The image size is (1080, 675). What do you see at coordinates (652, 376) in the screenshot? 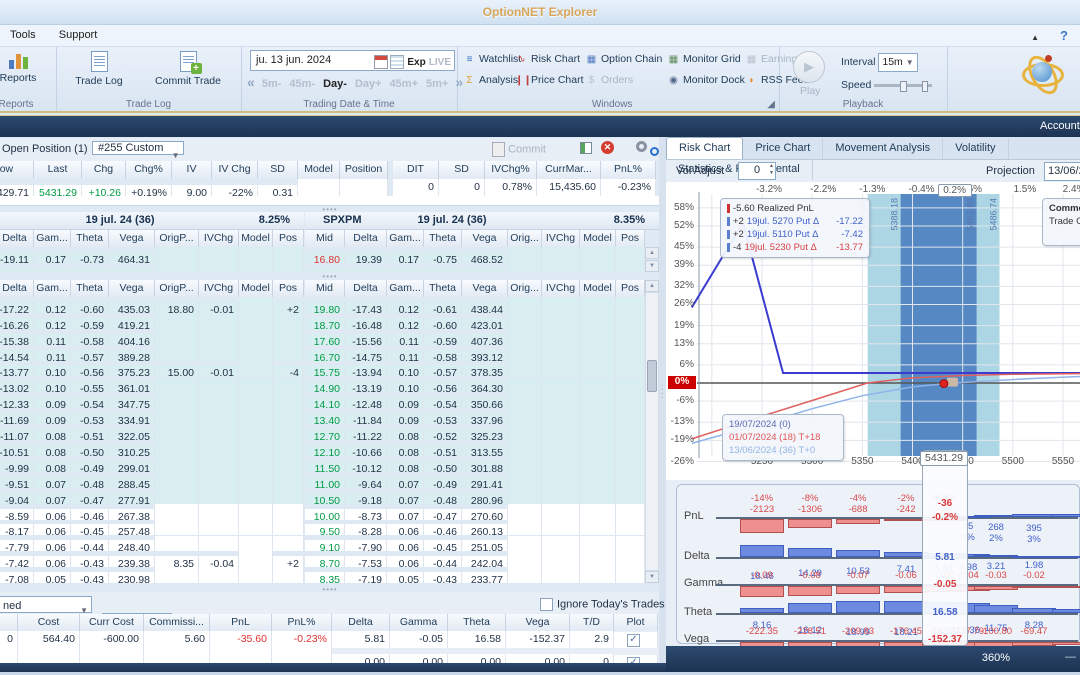
I see `scrollbar-thumb` at bounding box center [652, 376].